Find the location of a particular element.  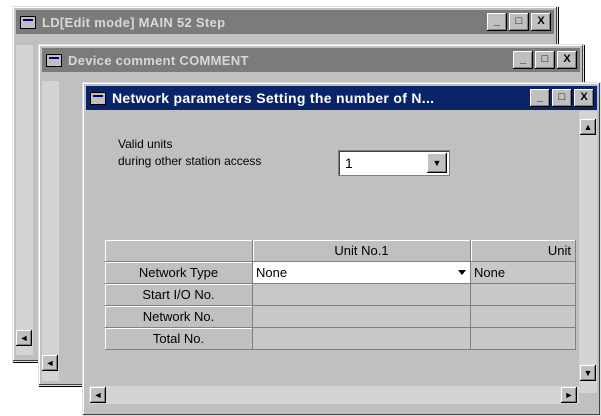

column-header-unit1: Unit No.1 is located at coordinates (362, 251).